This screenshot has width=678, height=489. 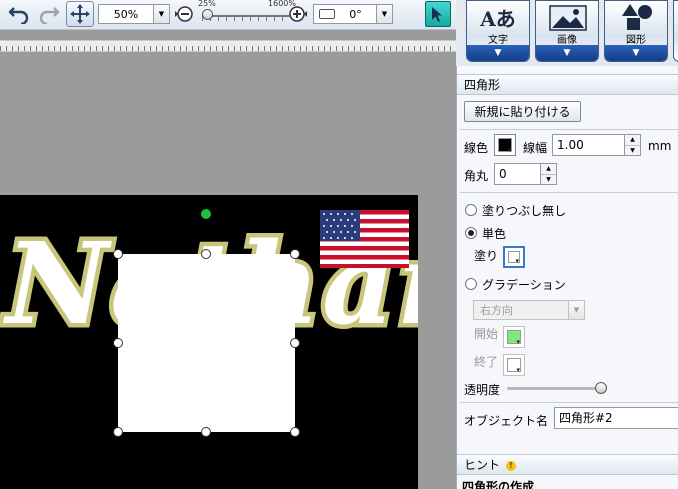 What do you see at coordinates (118, 254) in the screenshot?
I see `resize-handle-top-left` at bounding box center [118, 254].